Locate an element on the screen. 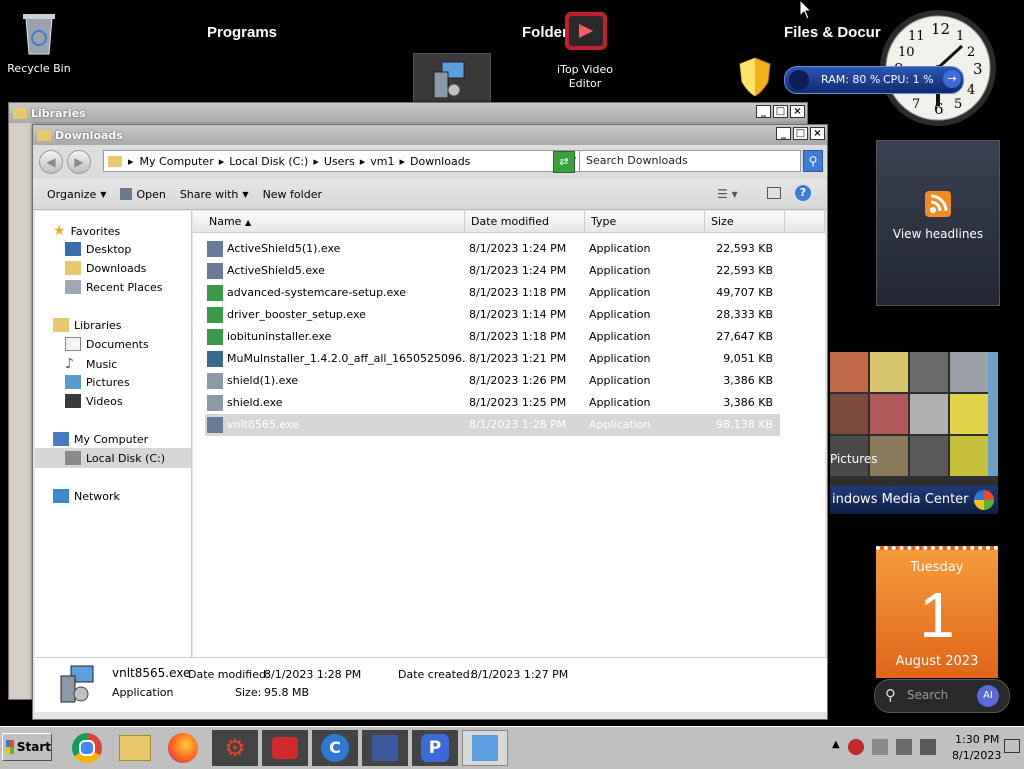 The height and width of the screenshot is (769, 1024). itop-taskbar-button is located at coordinates (285, 748).